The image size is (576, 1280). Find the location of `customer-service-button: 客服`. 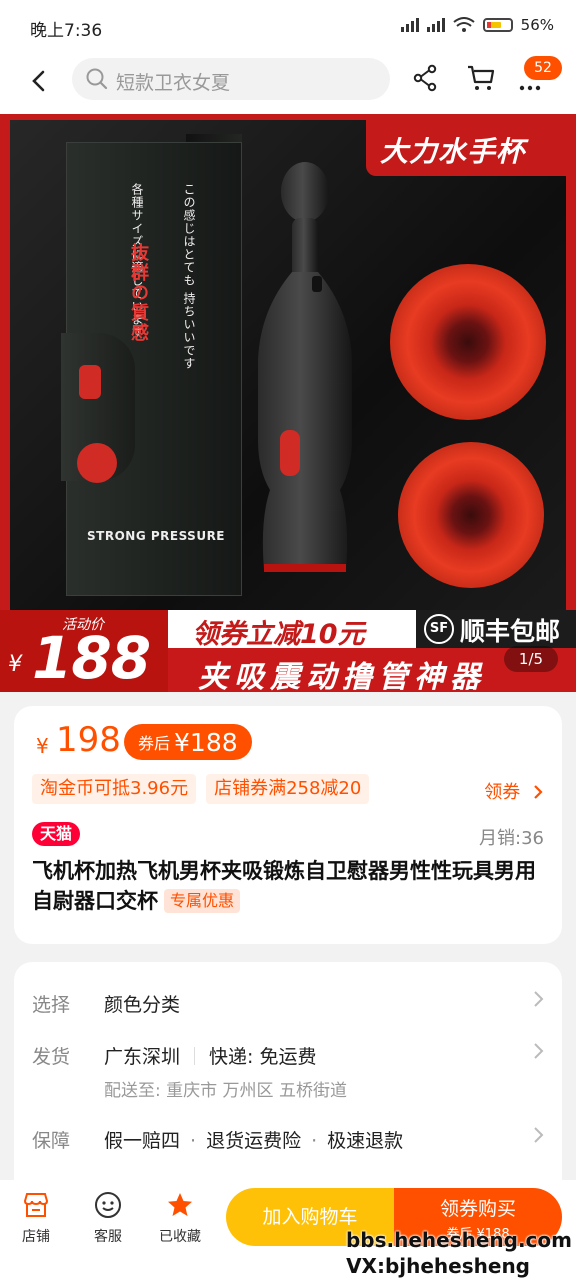

customer-service-button: 客服 is located at coordinates (108, 1218).